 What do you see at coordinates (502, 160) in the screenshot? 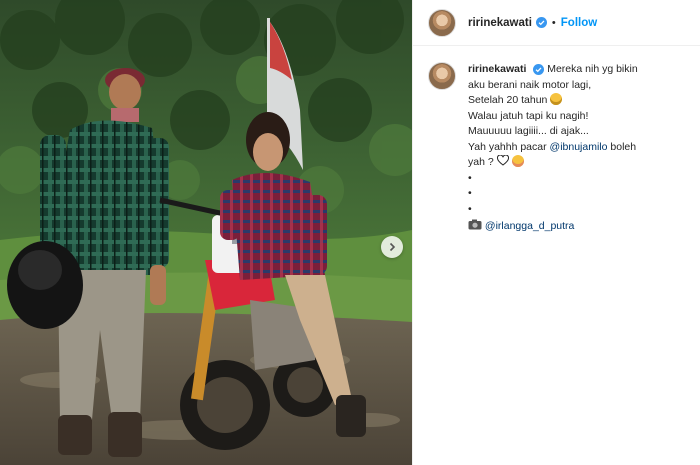
I see `heart-icon` at bounding box center [502, 160].